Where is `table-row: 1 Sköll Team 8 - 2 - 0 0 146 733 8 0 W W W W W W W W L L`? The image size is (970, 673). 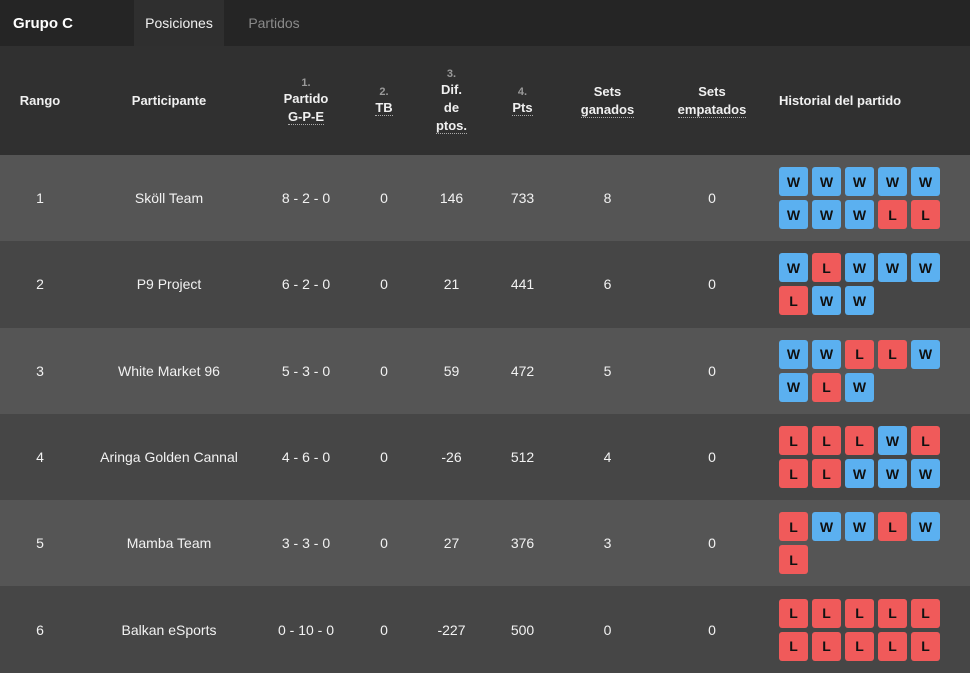 table-row: 1 Sköll Team 8 - 2 - 0 0 146 733 8 0 W W W W W W W W L L is located at coordinates (485, 198).